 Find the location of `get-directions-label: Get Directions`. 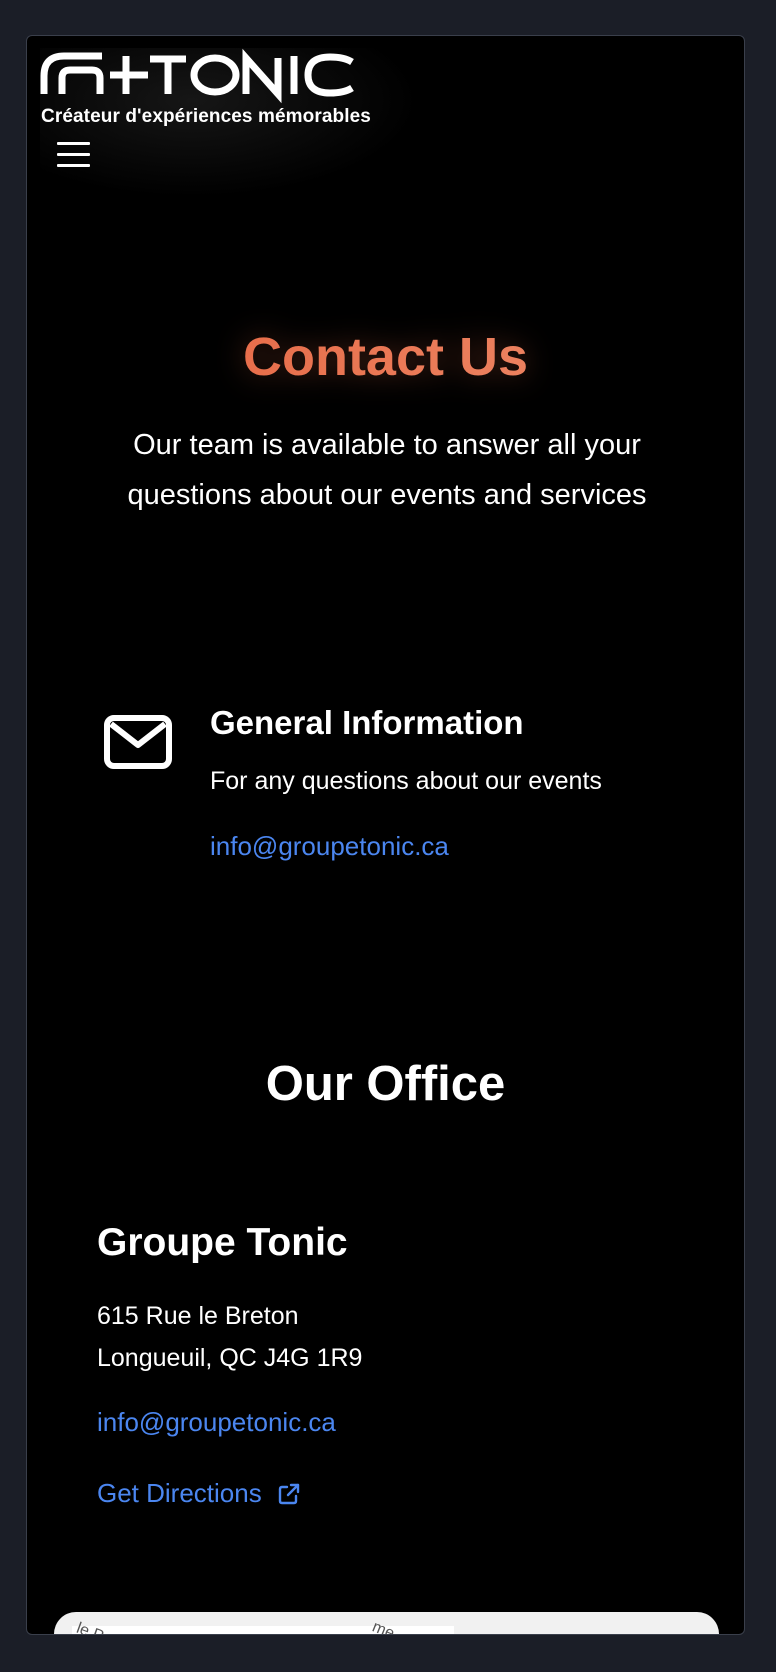

get-directions-label: Get Directions is located at coordinates (179, 1493).